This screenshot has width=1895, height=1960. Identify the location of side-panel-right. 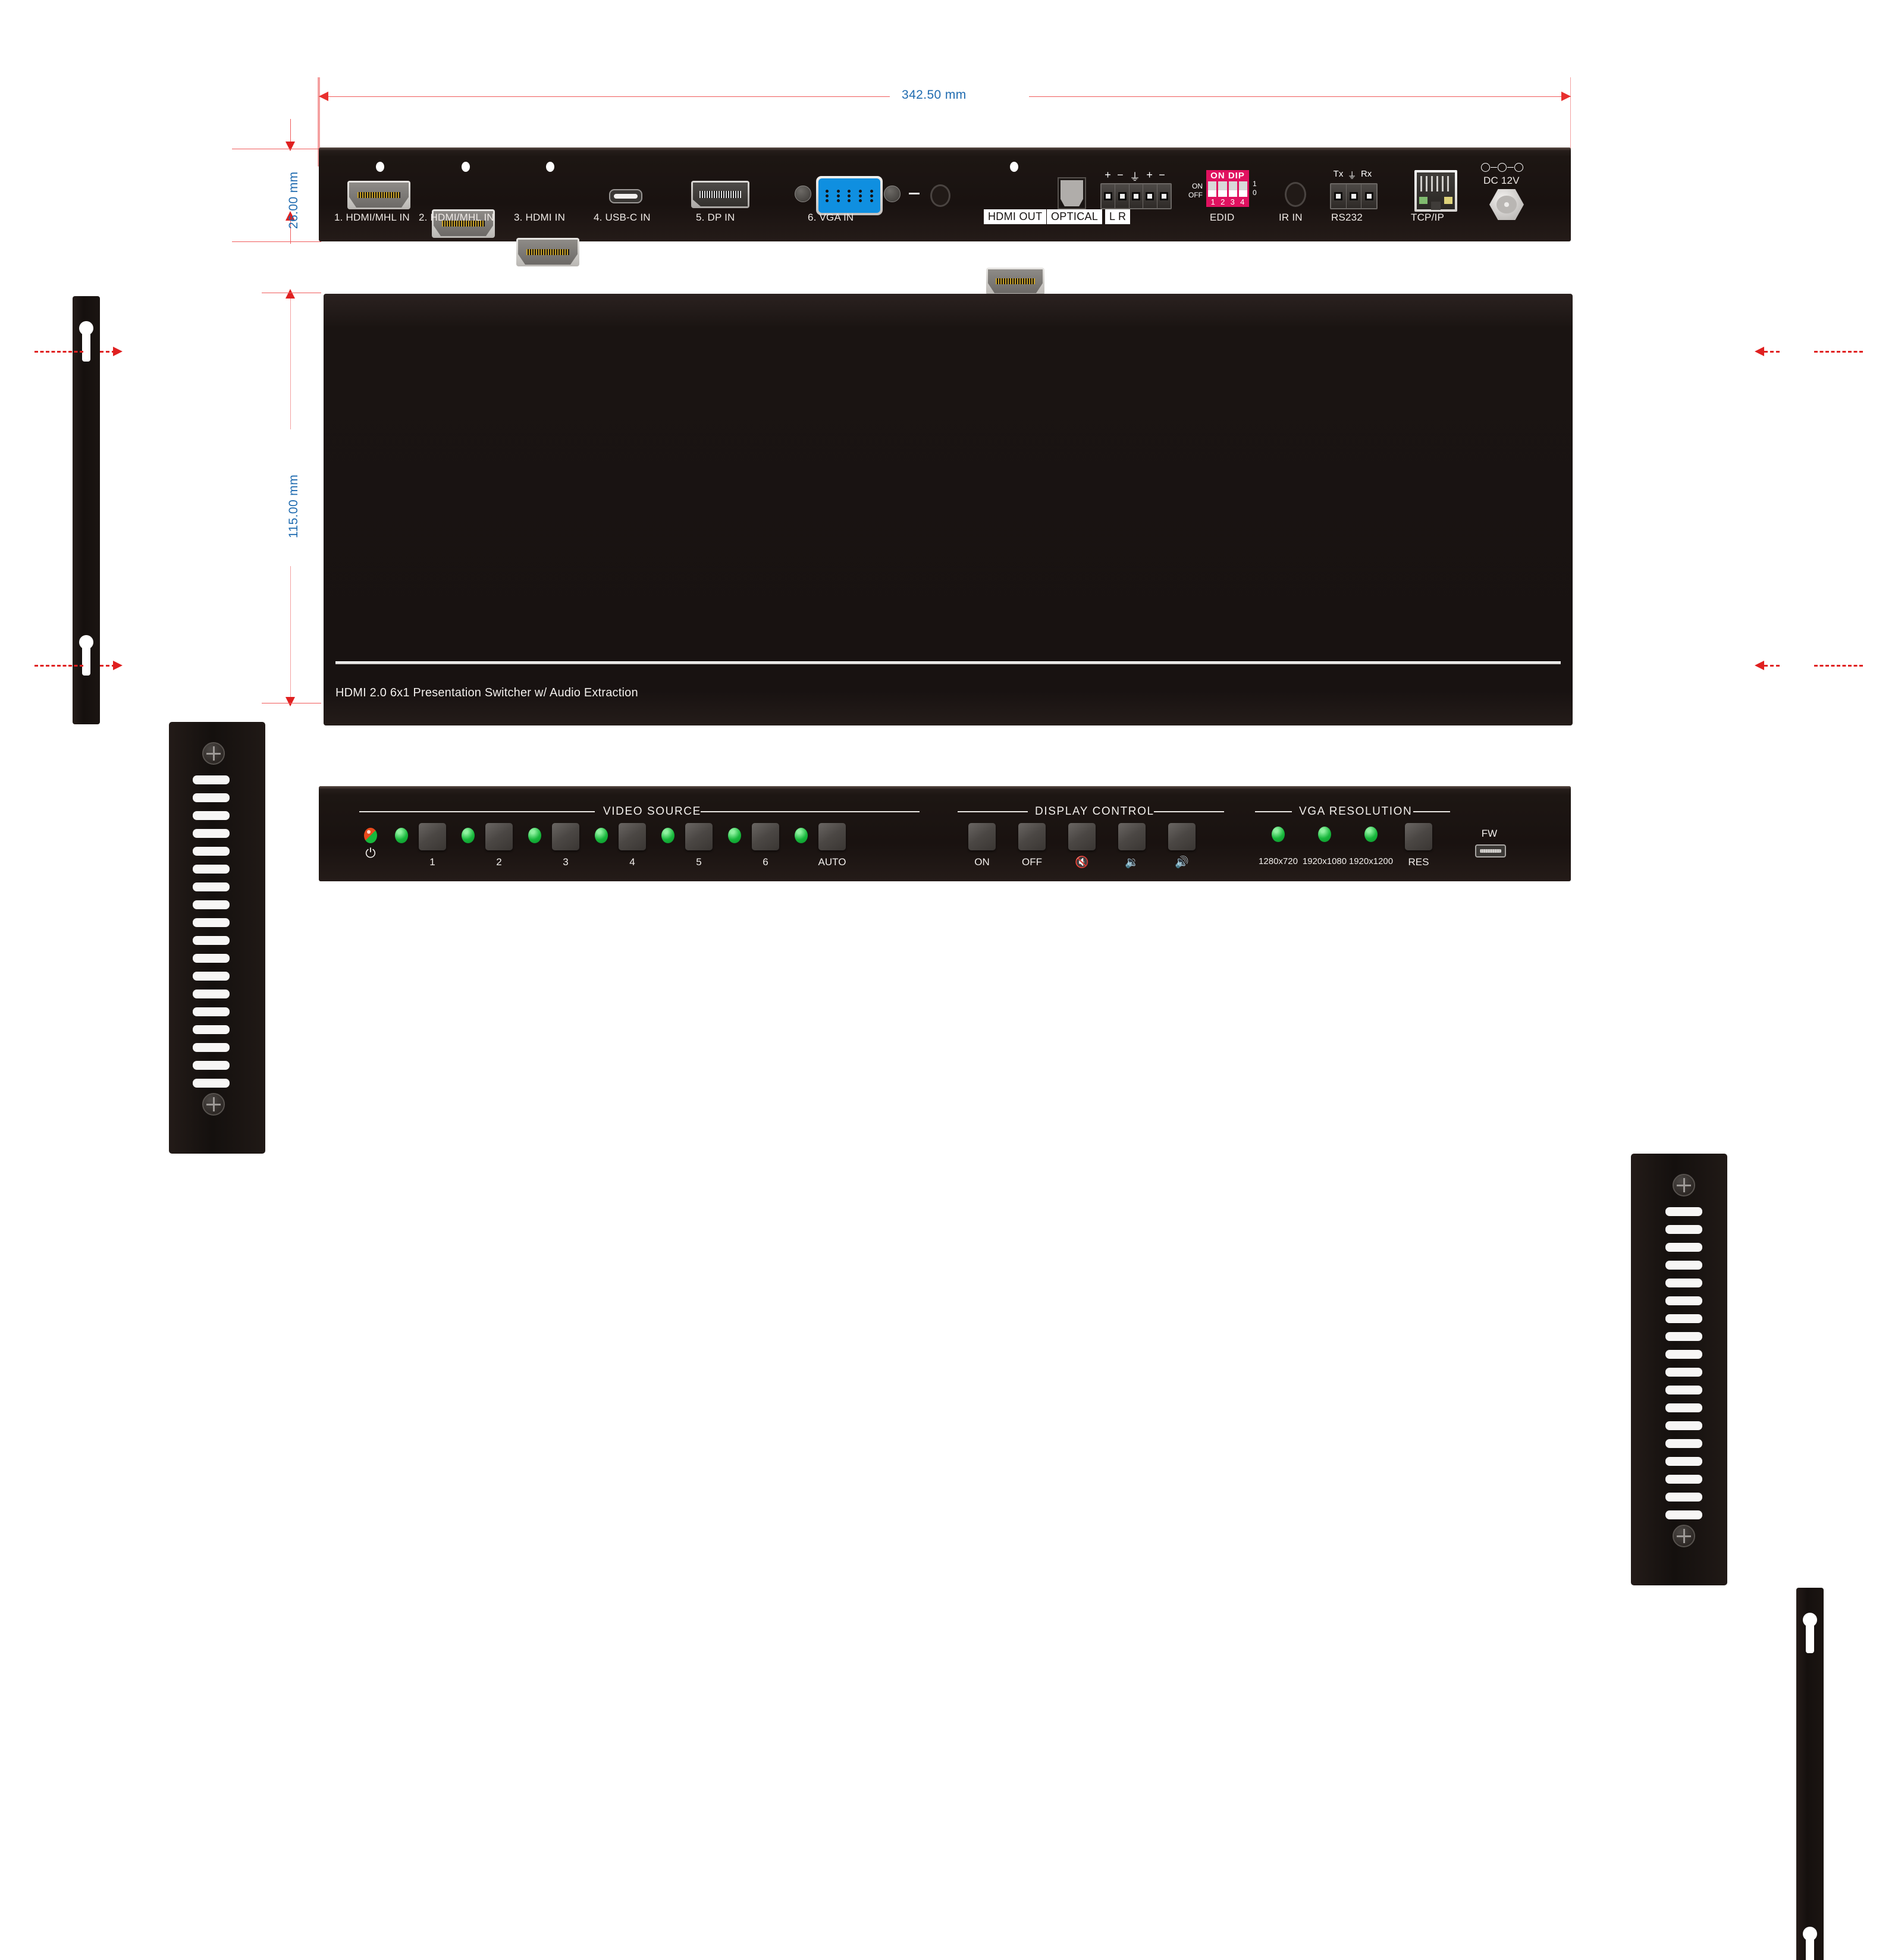
(1679, 1369).